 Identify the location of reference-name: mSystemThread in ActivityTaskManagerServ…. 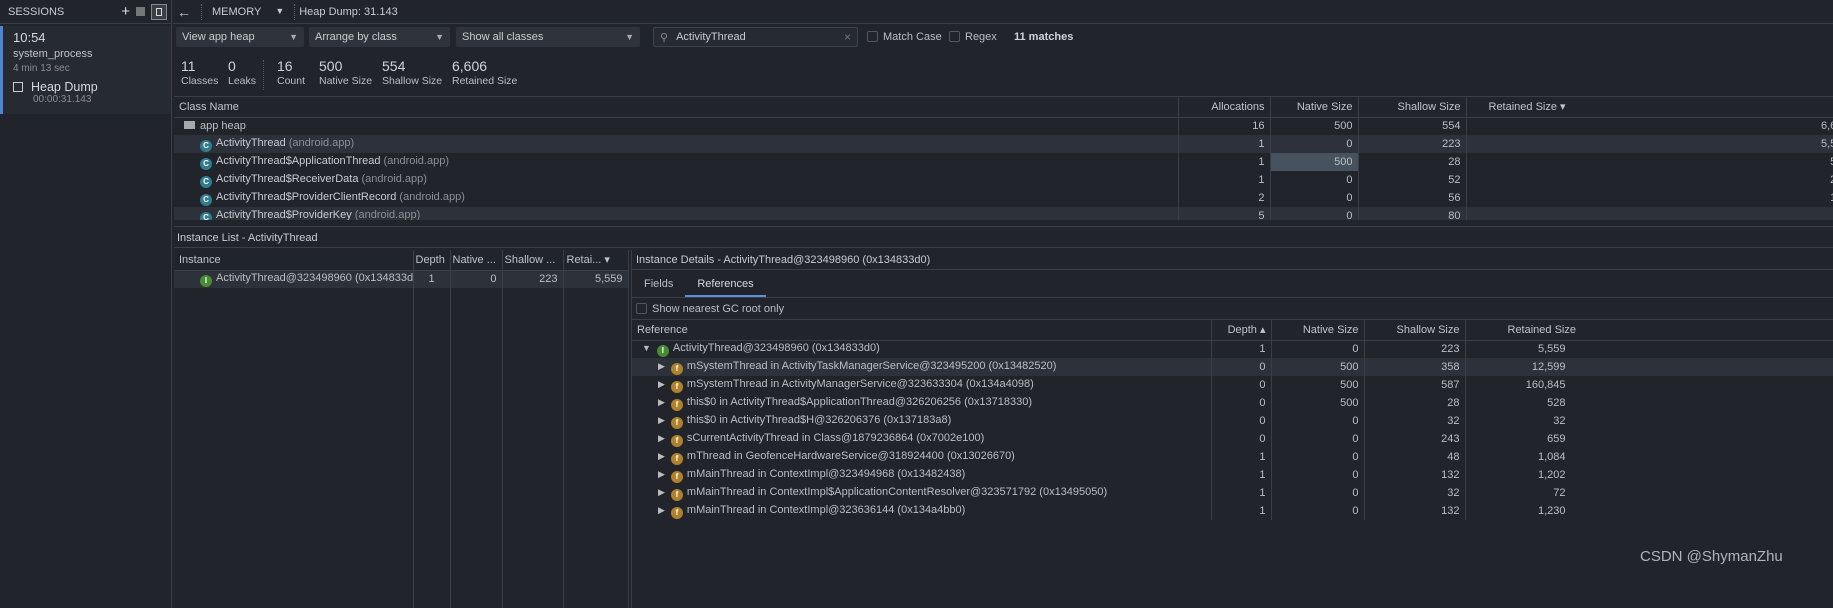
(871, 365).